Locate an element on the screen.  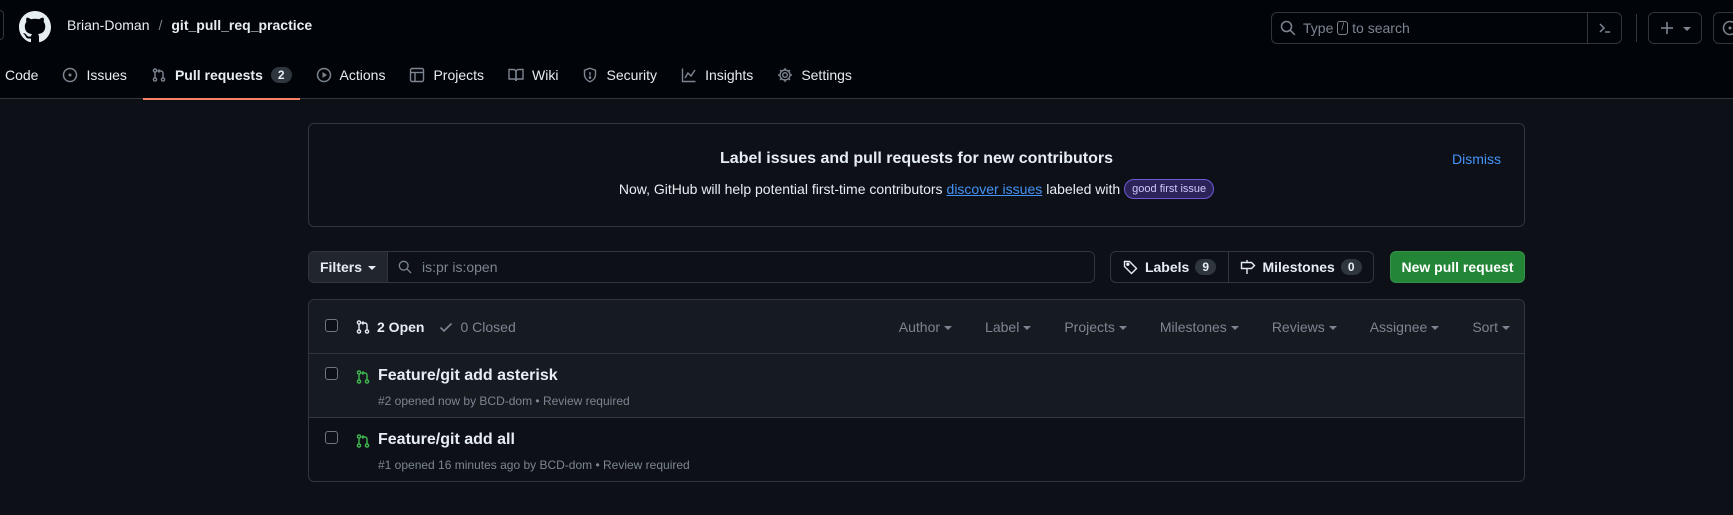
tab-label: Projects is located at coordinates (459, 74).